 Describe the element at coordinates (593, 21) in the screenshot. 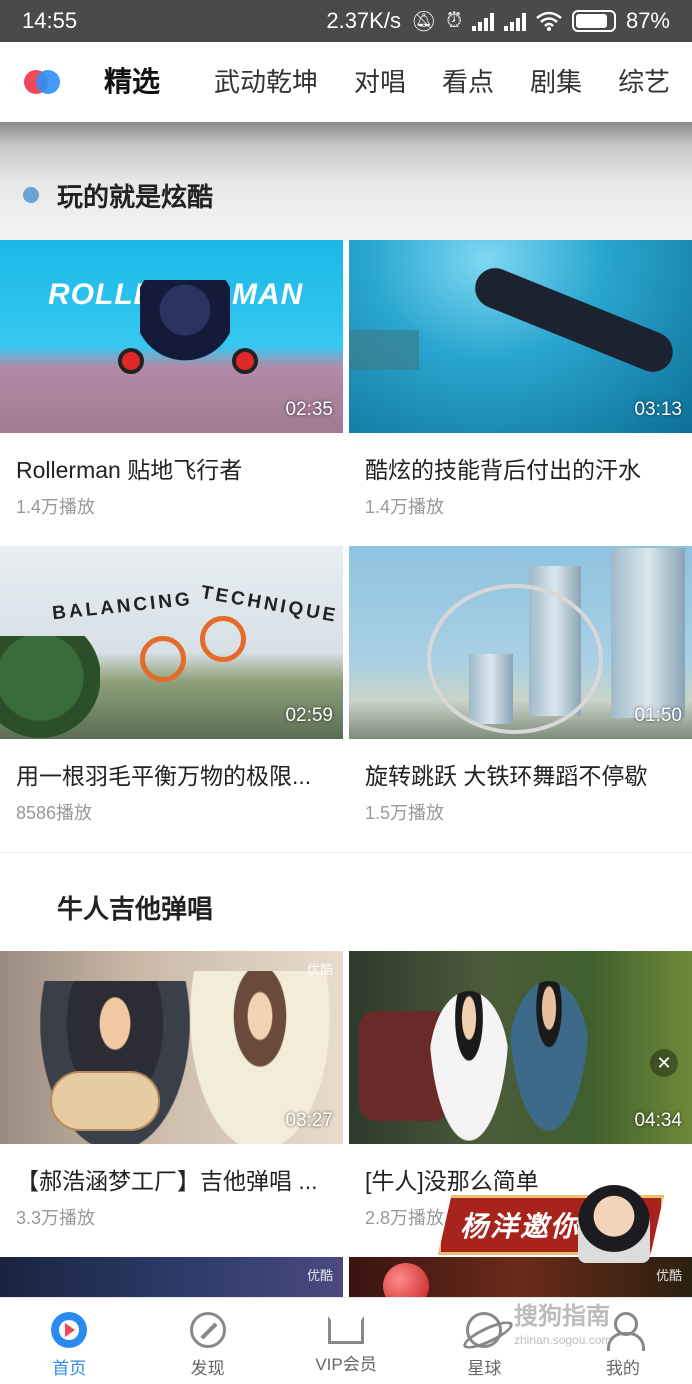

I see `battery-icon` at that location.